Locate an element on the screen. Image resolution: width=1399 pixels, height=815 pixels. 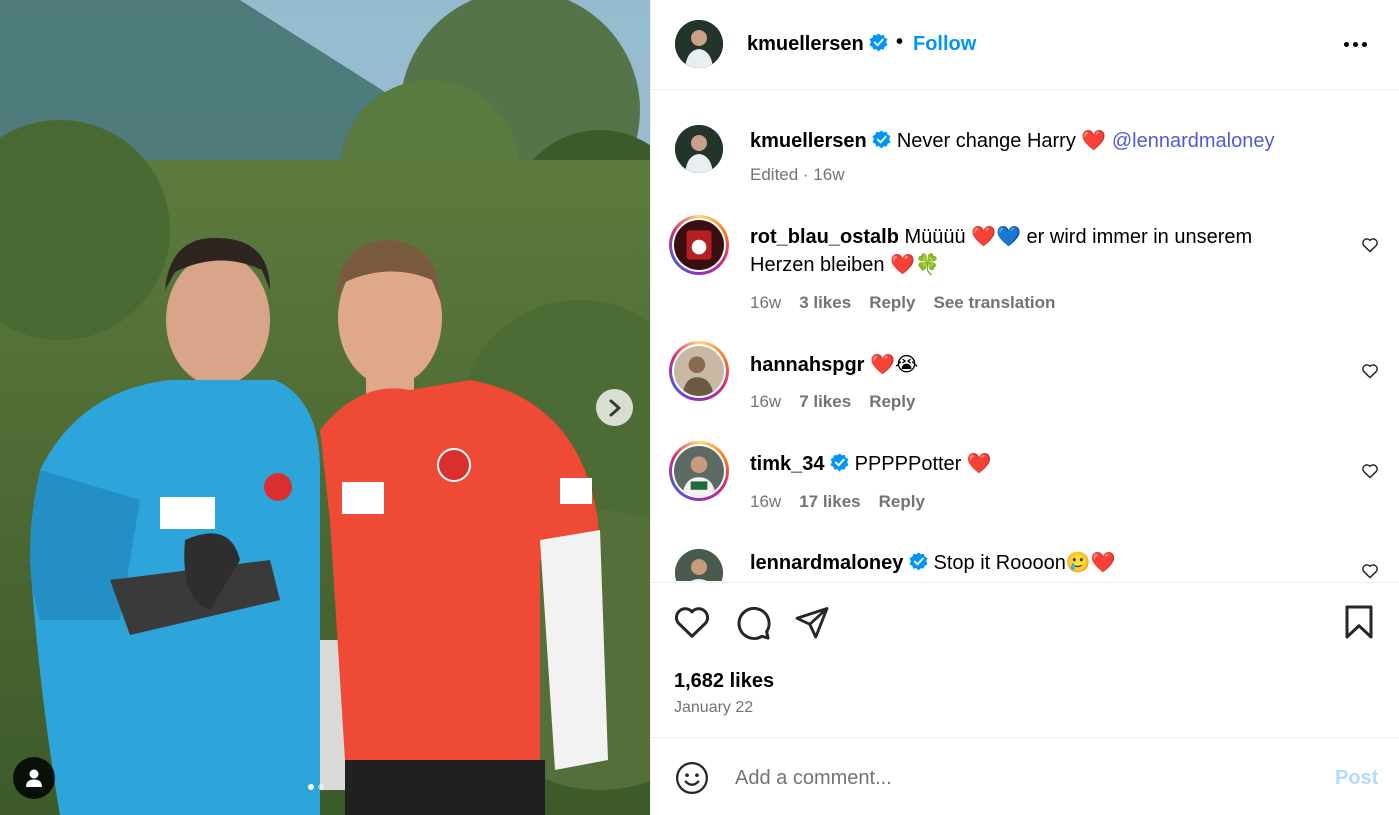
follow-button: Follow is located at coordinates (944, 44).